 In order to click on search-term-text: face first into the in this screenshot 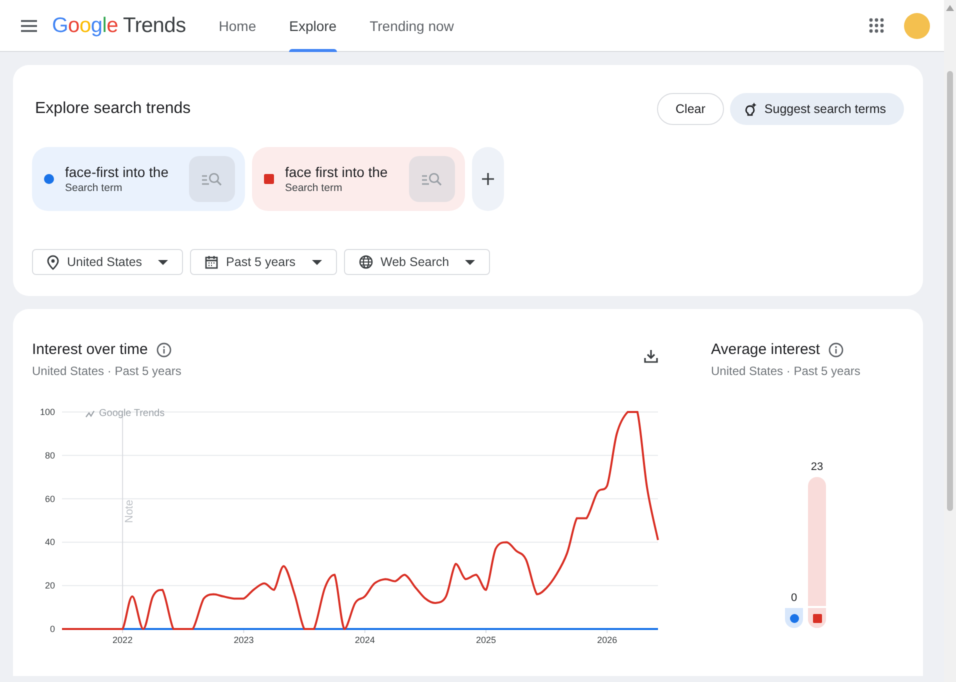, I will do `click(337, 172)`.